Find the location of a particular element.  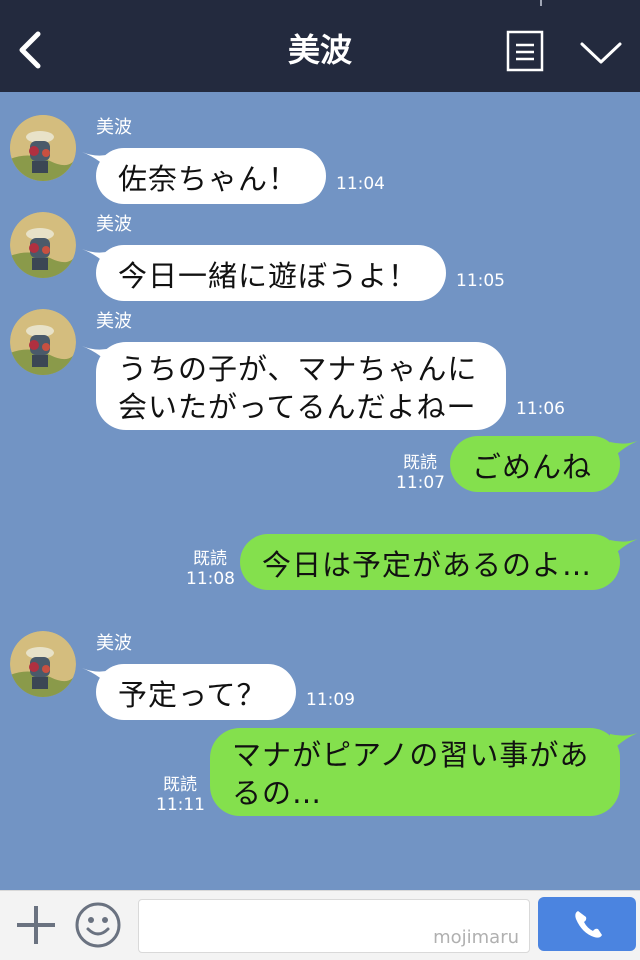

smiley-icon is located at coordinates (98, 925).